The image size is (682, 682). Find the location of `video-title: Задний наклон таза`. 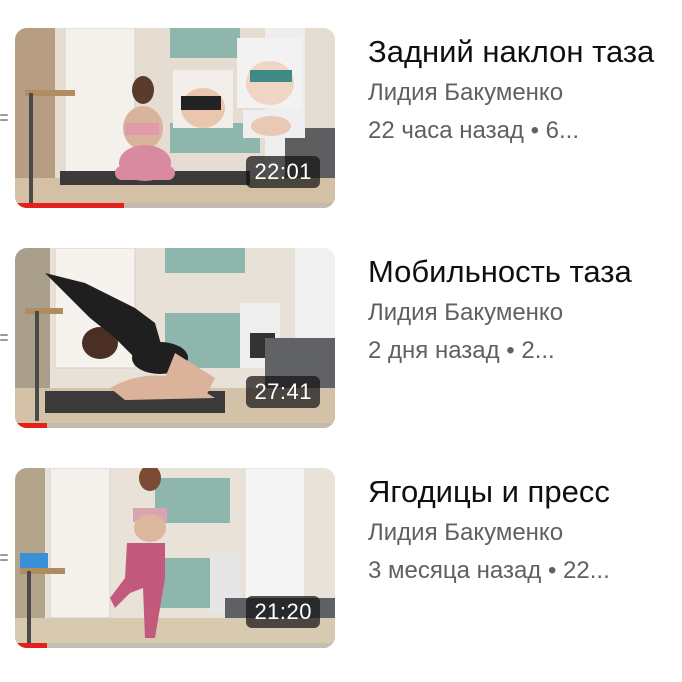

video-title: Задний наклон таза is located at coordinates (524, 52).